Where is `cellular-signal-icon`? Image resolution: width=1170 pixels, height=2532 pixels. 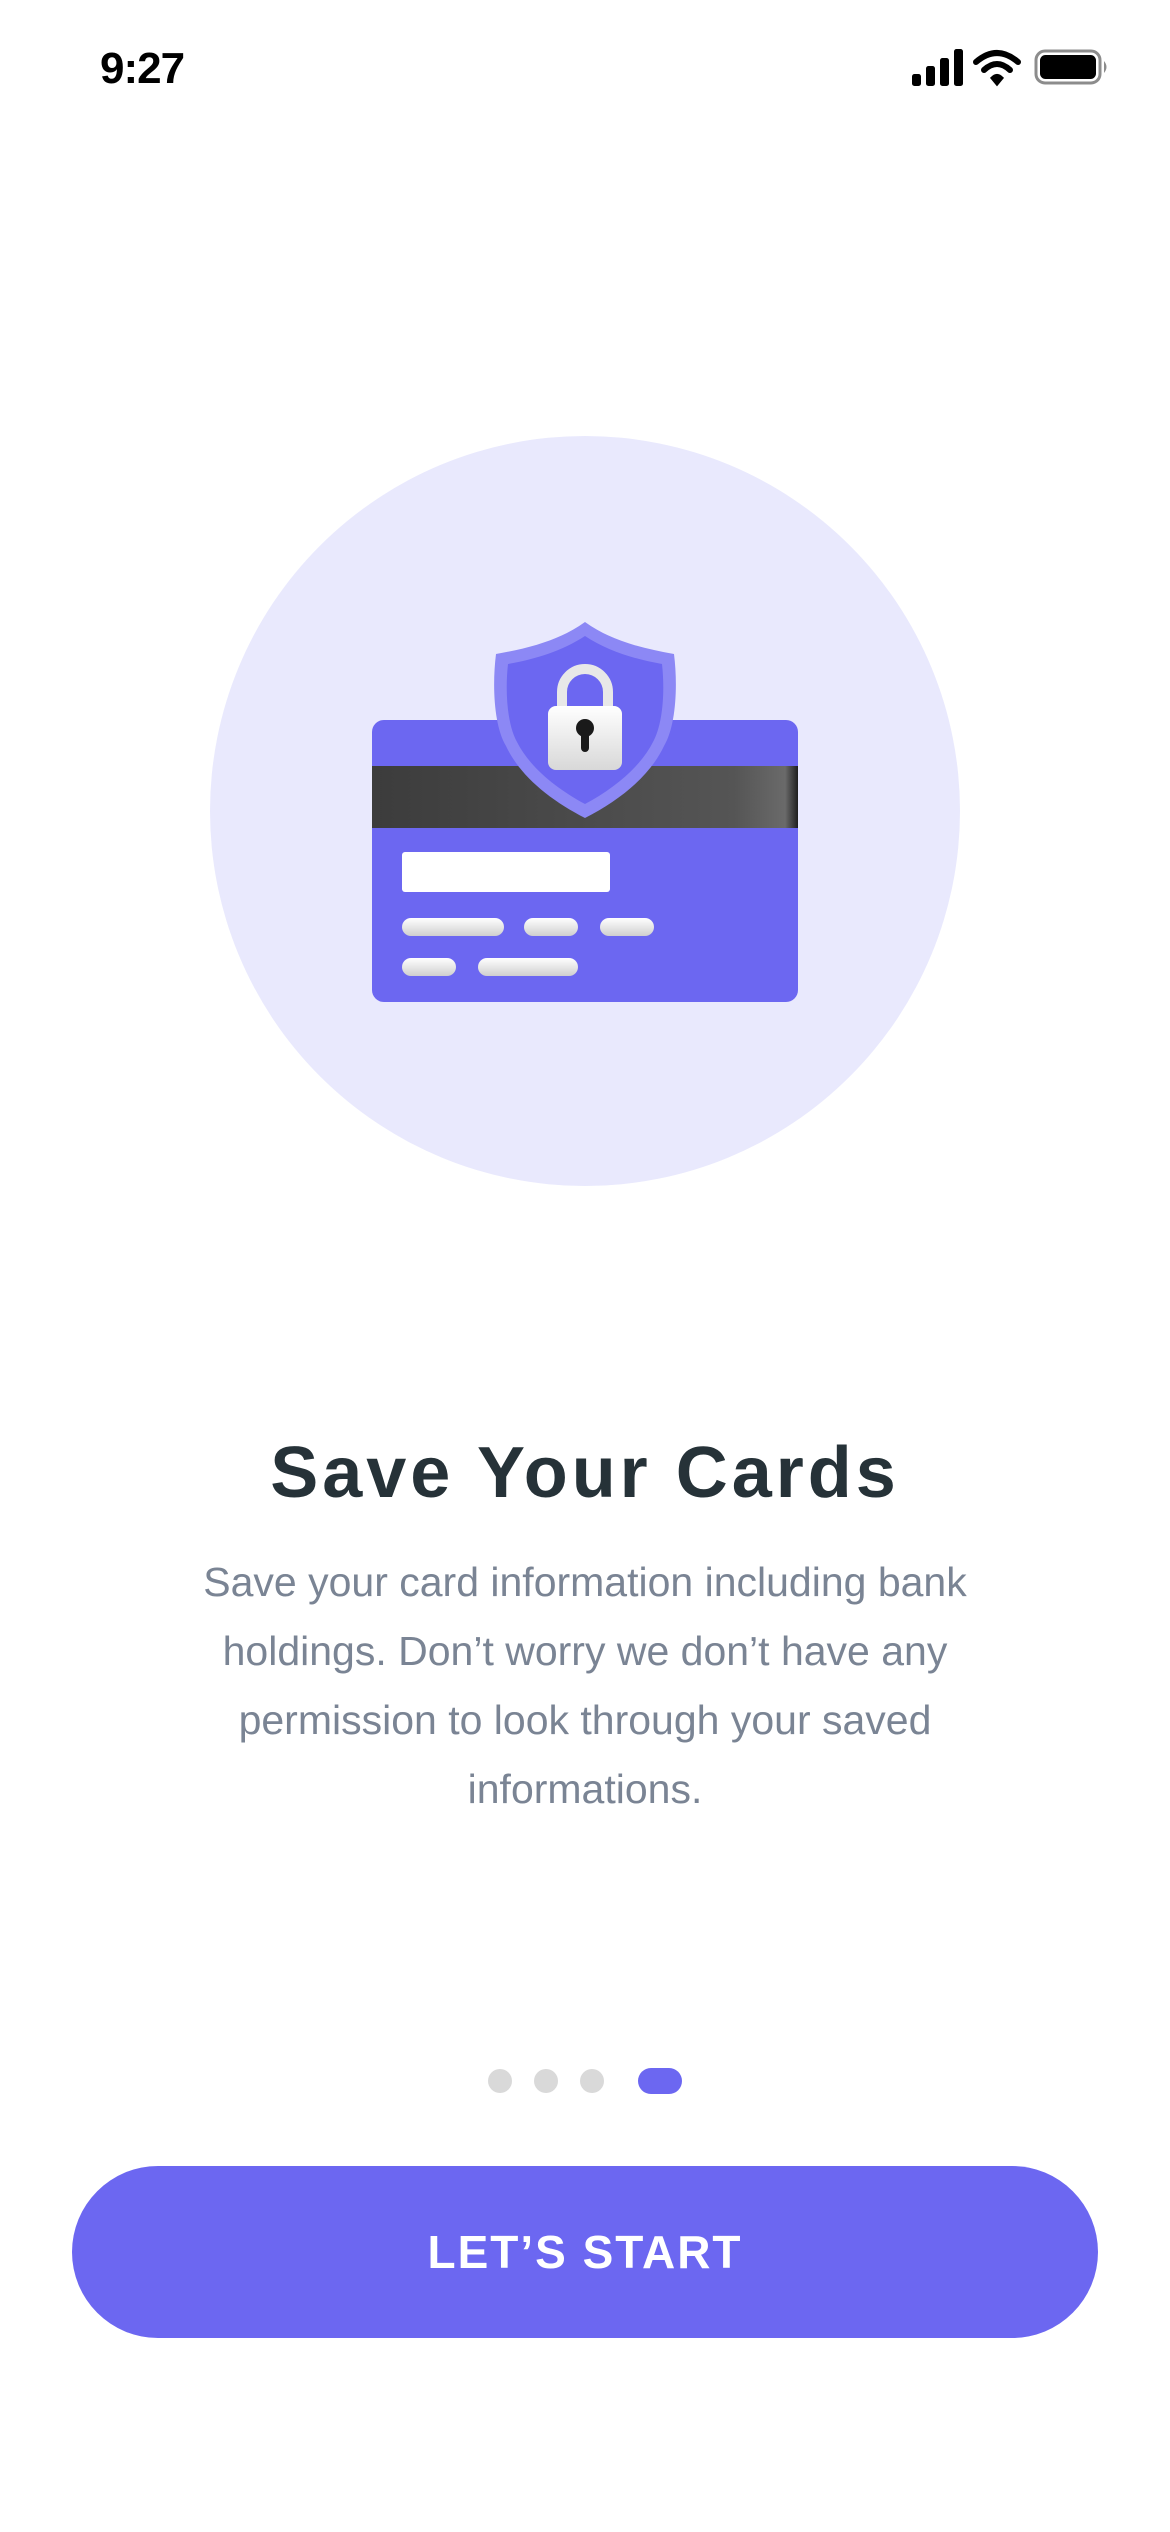
cellular-signal-icon is located at coordinates (937, 67).